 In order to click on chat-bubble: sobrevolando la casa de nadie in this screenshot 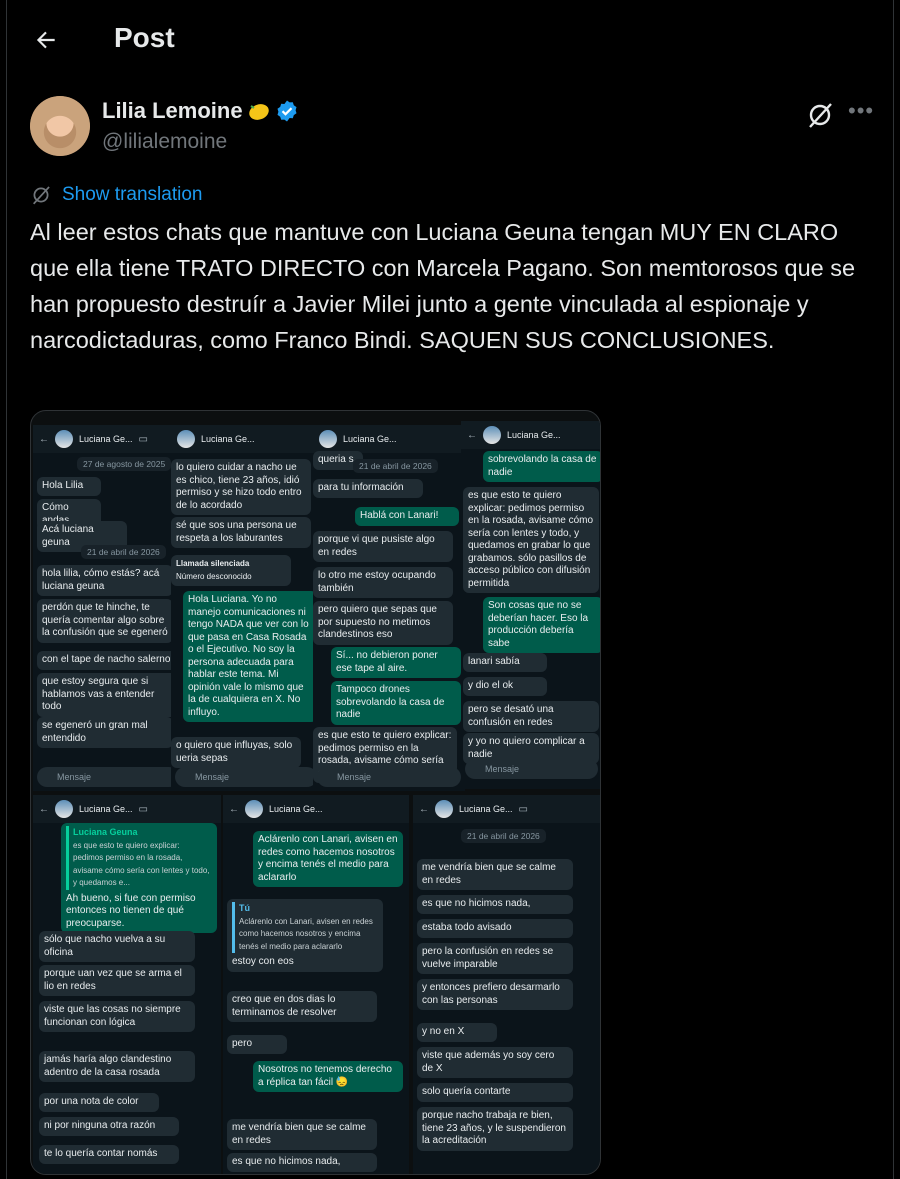, I will do `click(541, 466)`.